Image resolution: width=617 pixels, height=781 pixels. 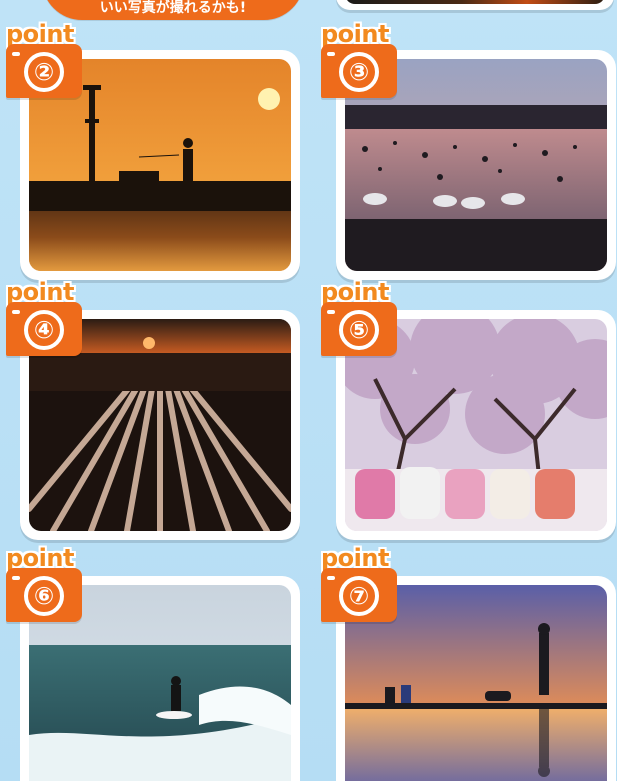 I want to click on point-badge-4: point ④, so click(x=45, y=319).